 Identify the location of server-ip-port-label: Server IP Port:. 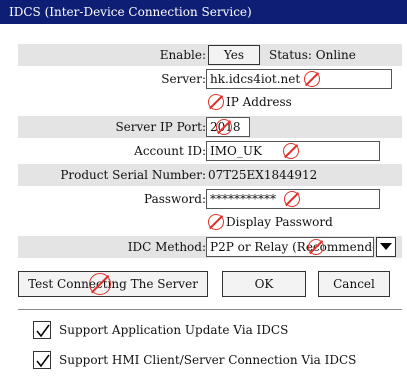
(160, 127).